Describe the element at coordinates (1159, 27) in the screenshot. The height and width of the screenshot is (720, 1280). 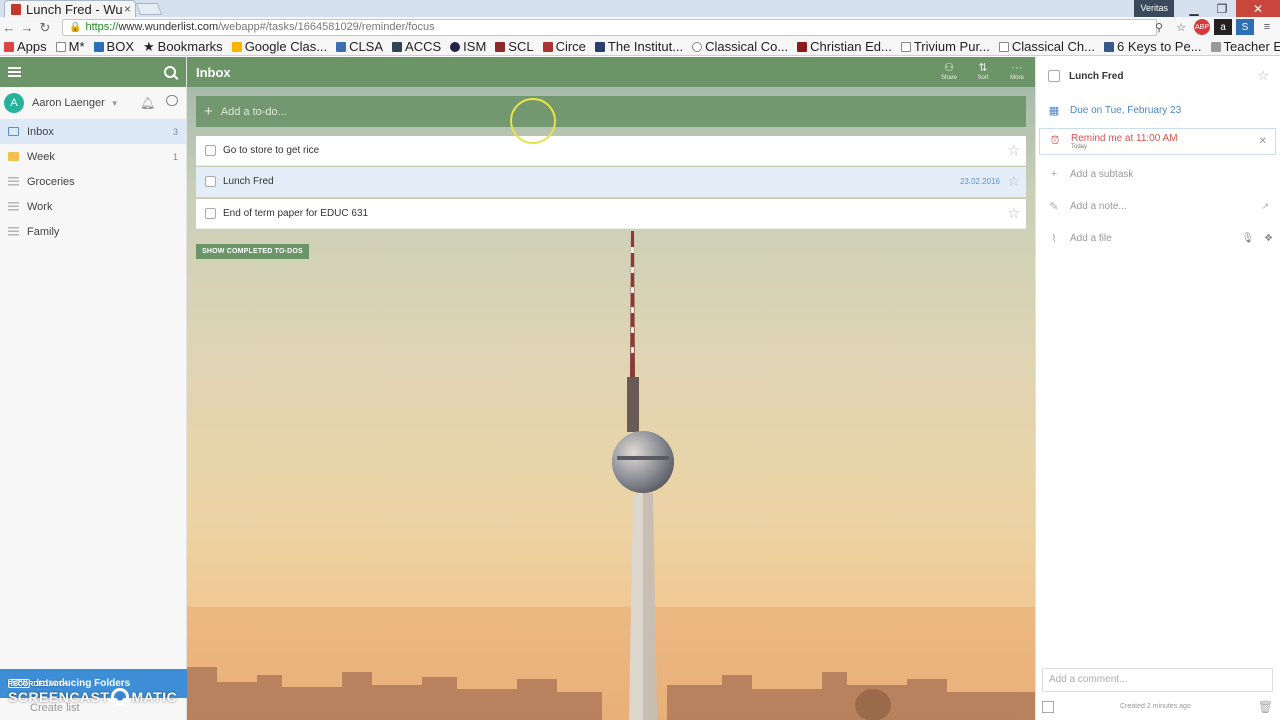
I see `key-icon: ⚲` at that location.